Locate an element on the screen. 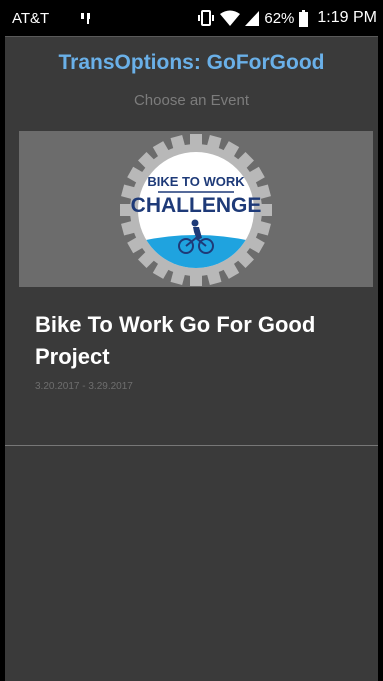  bike-to-work-challenge-logo: BIKE TO WORK CHALLENGE is located at coordinates (196, 210).